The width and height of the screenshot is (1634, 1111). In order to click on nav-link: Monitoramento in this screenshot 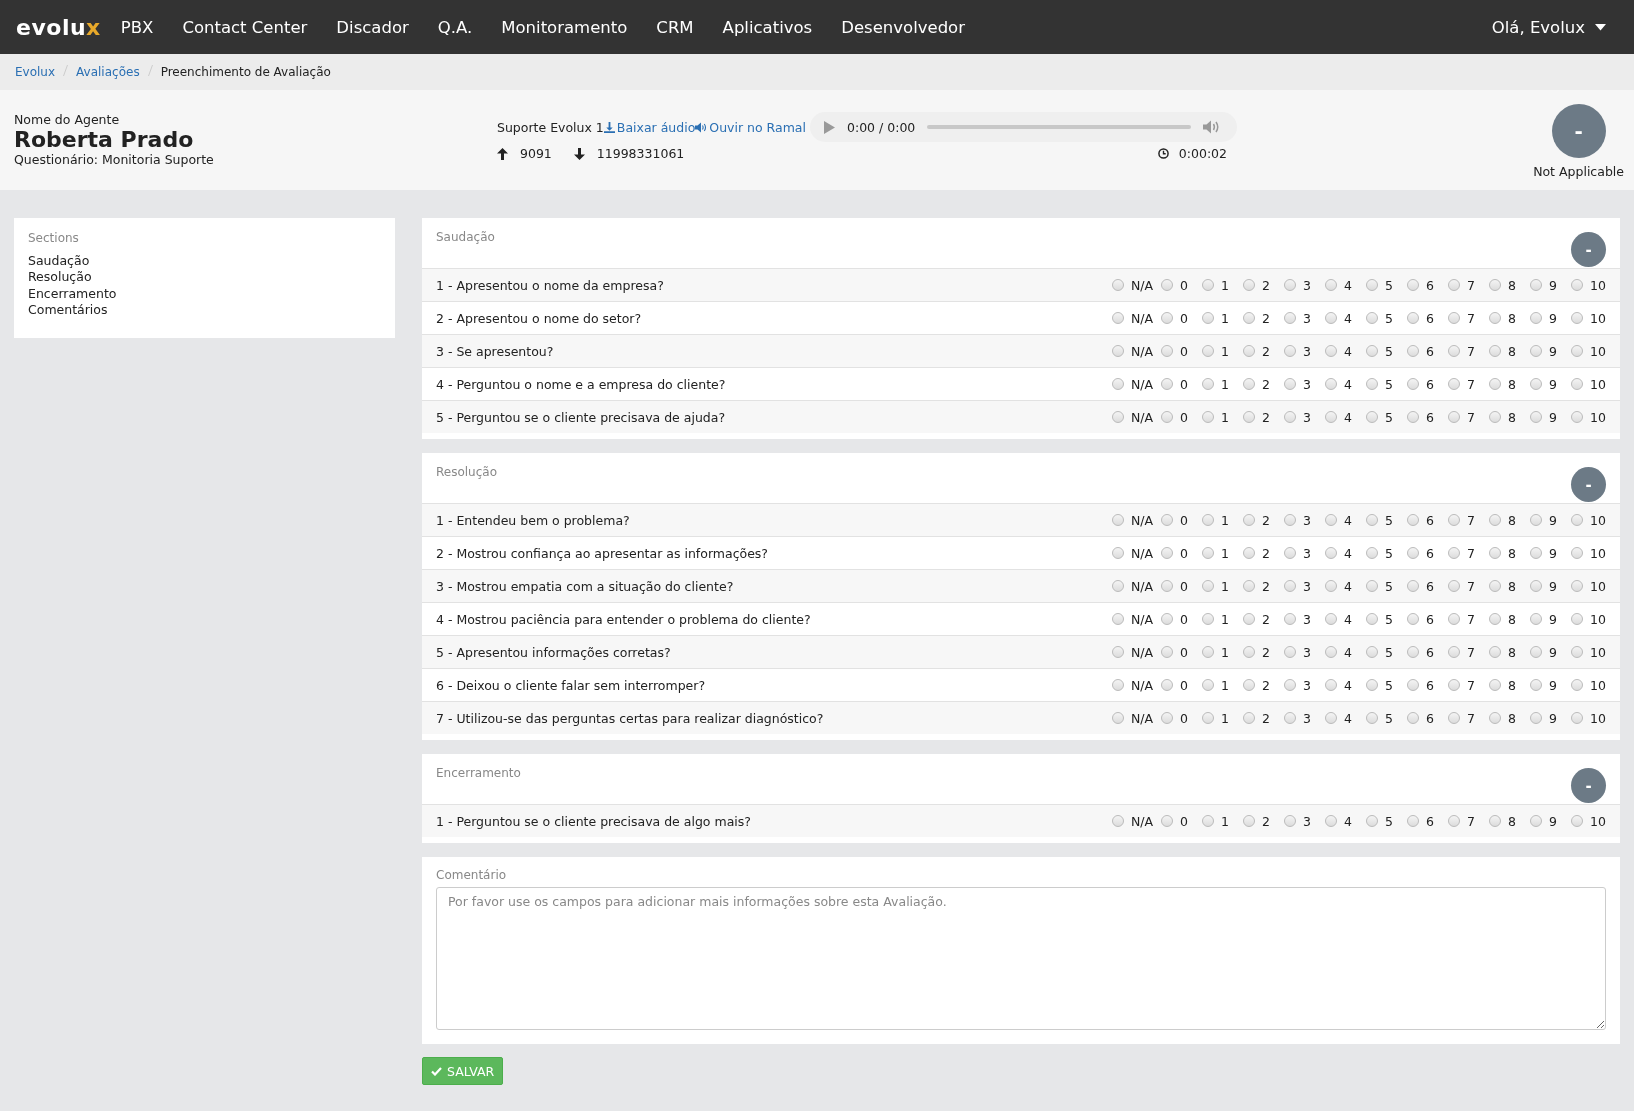, I will do `click(564, 27)`.